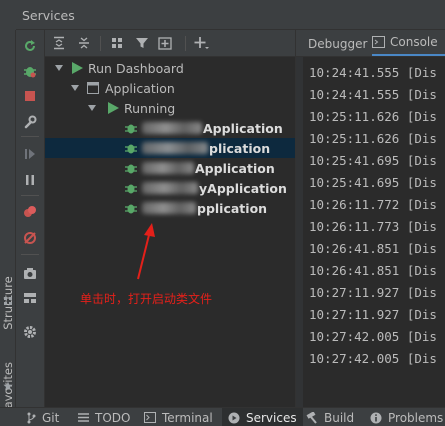 The height and width of the screenshot is (426, 445). I want to click on console-gutter, so click(299, 232).